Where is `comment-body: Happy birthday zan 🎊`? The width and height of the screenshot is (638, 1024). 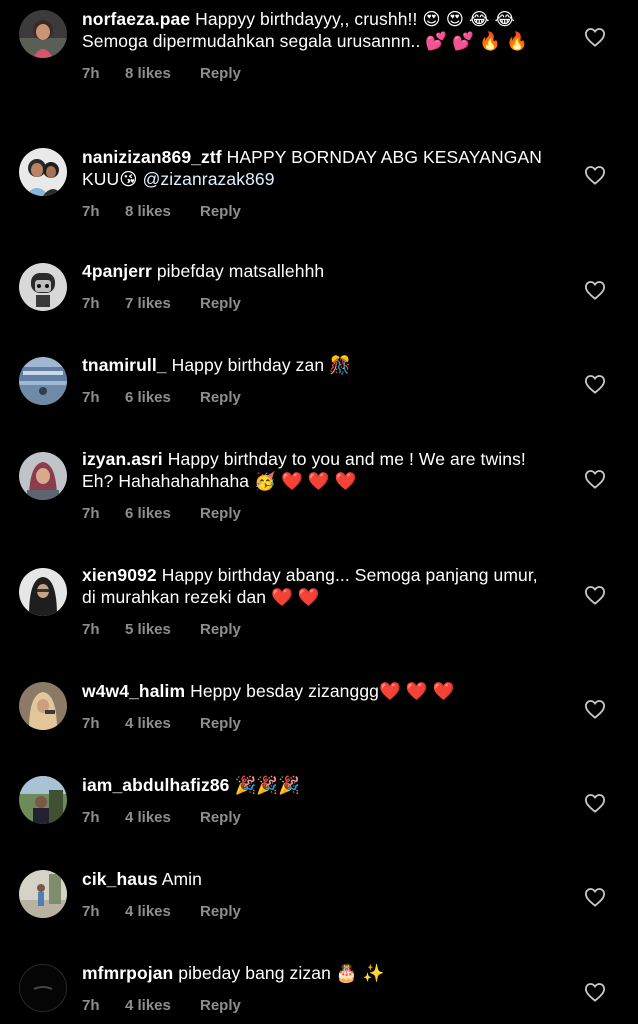
comment-body: Happy birthday zan 🎊 is located at coordinates (261, 365).